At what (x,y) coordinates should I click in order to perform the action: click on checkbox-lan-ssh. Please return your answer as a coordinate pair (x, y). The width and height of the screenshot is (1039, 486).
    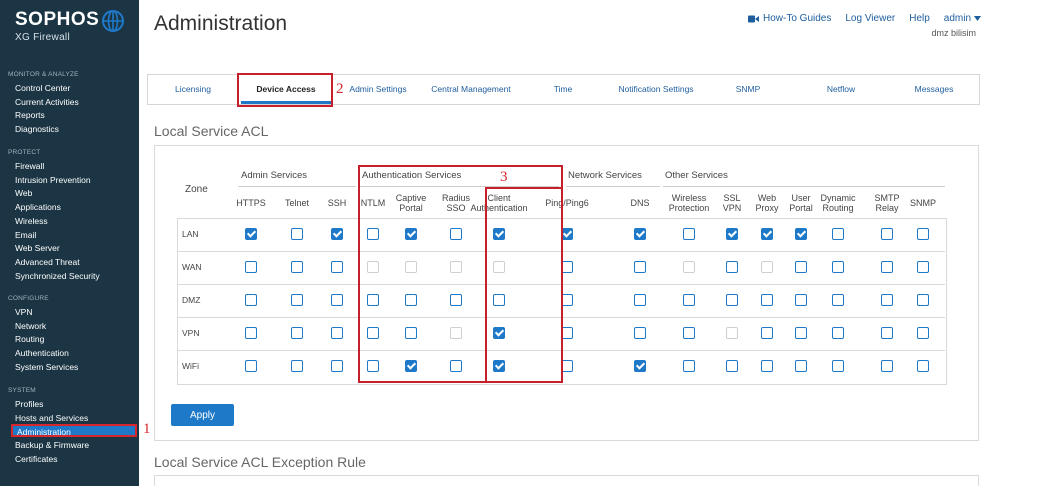
    Looking at the image, I should click on (337, 234).